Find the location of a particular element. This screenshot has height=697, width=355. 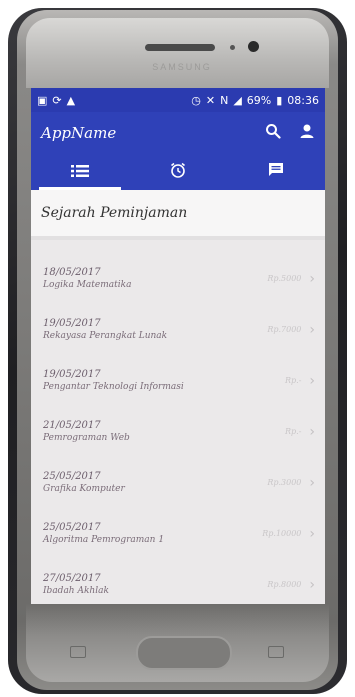

app-title: AppName is located at coordinates (79, 133).